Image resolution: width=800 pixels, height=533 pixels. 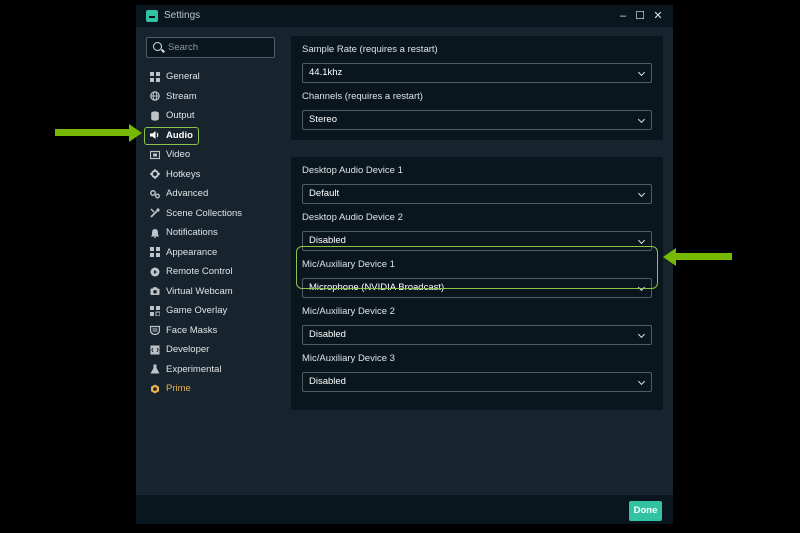 I want to click on sidebar-item-general: General, so click(x=211, y=77).